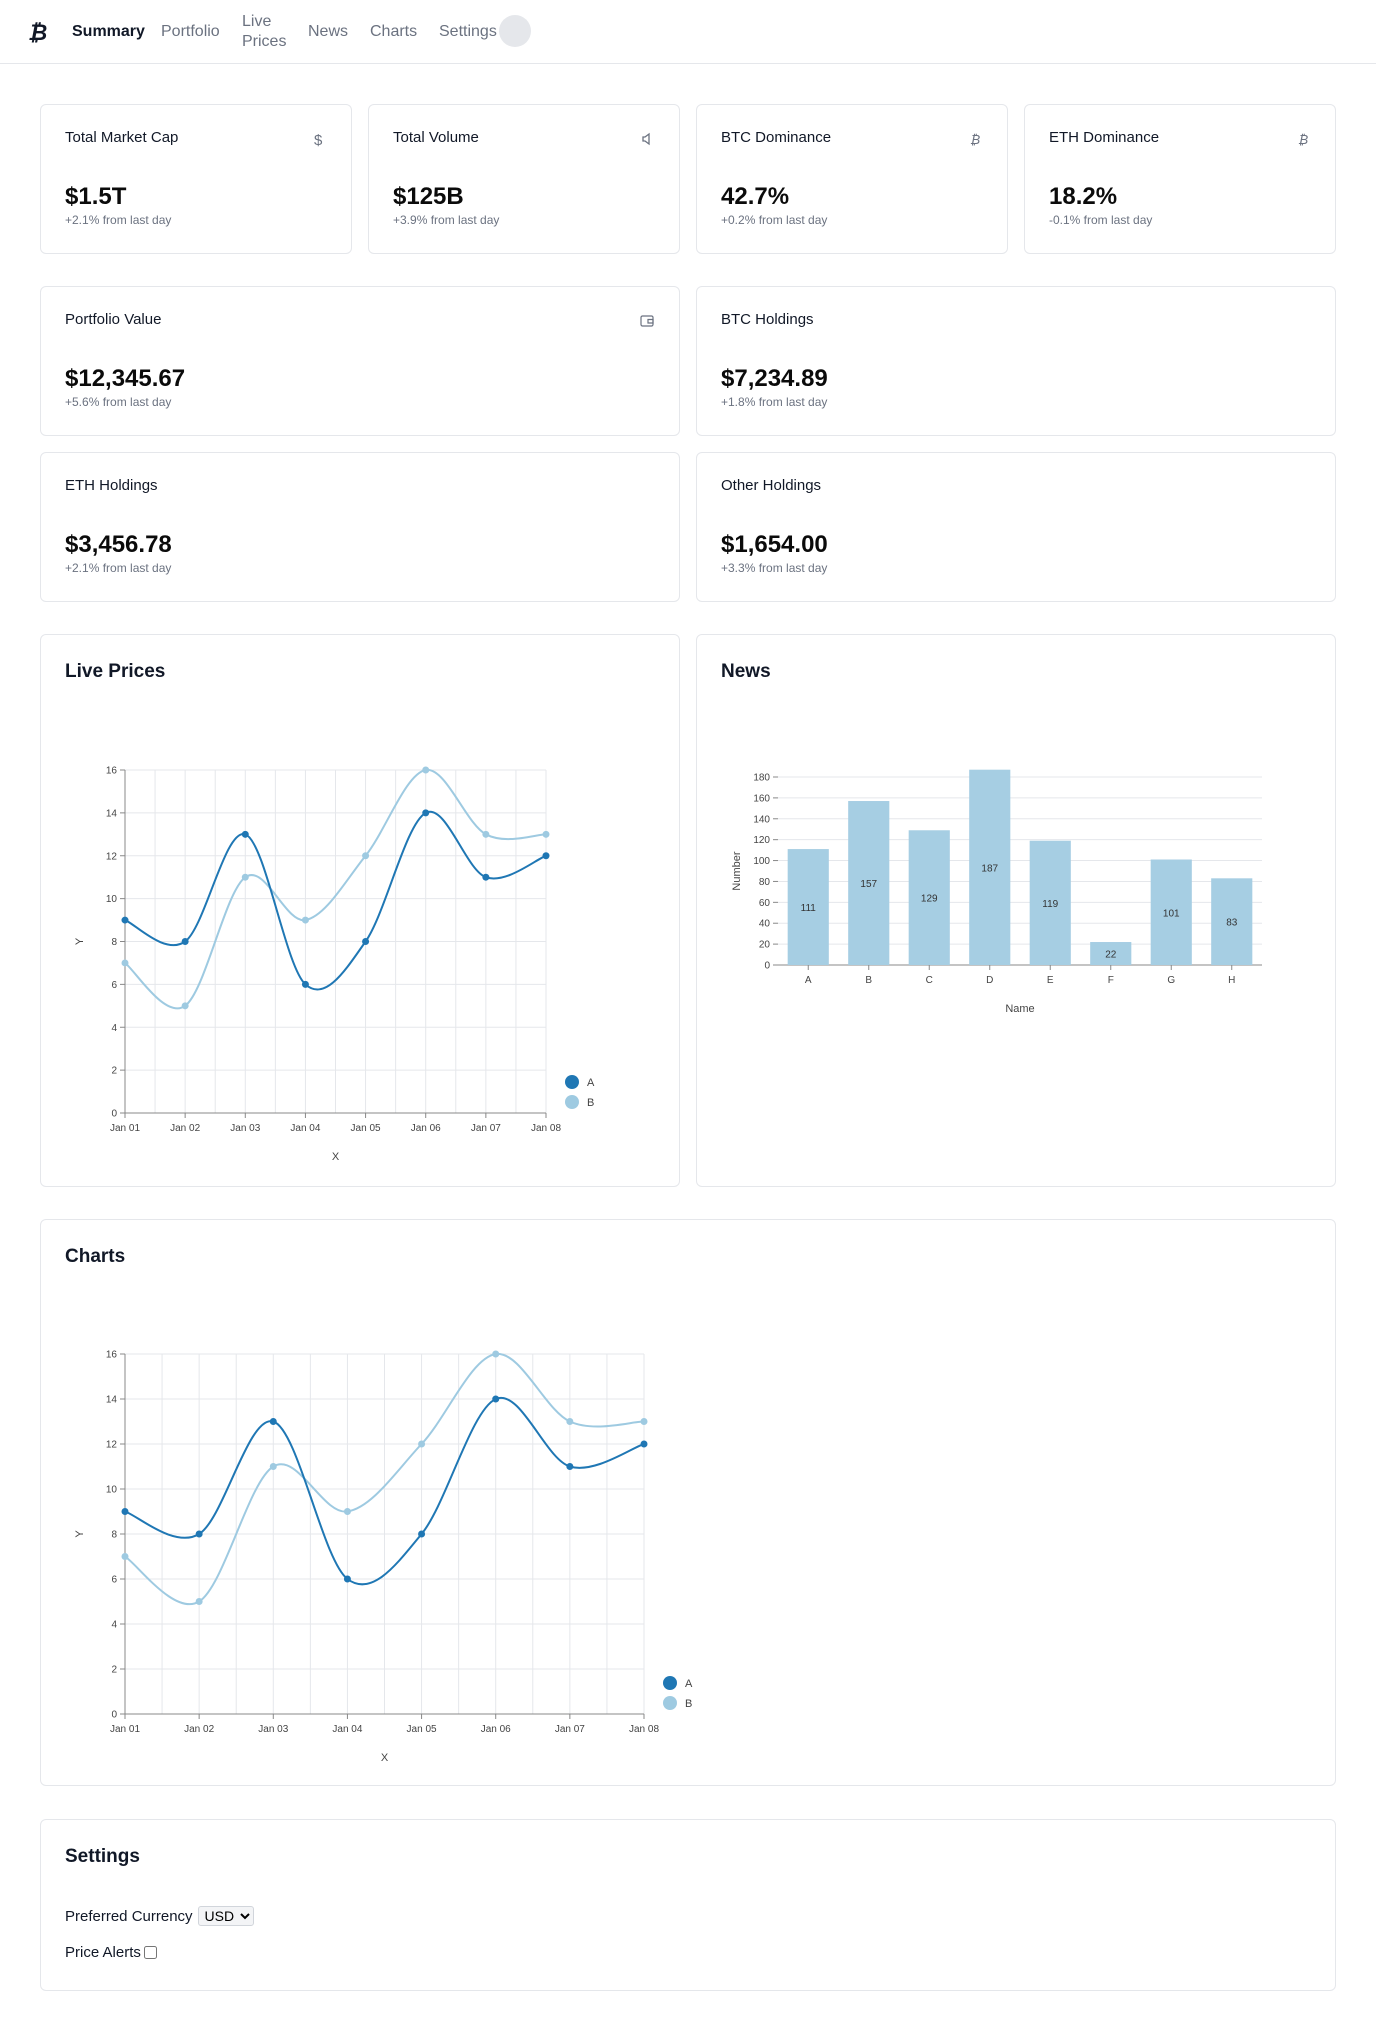 The image size is (1376, 2031). What do you see at coordinates (1231, 980) in the screenshot?
I see `x-tick-label: H` at bounding box center [1231, 980].